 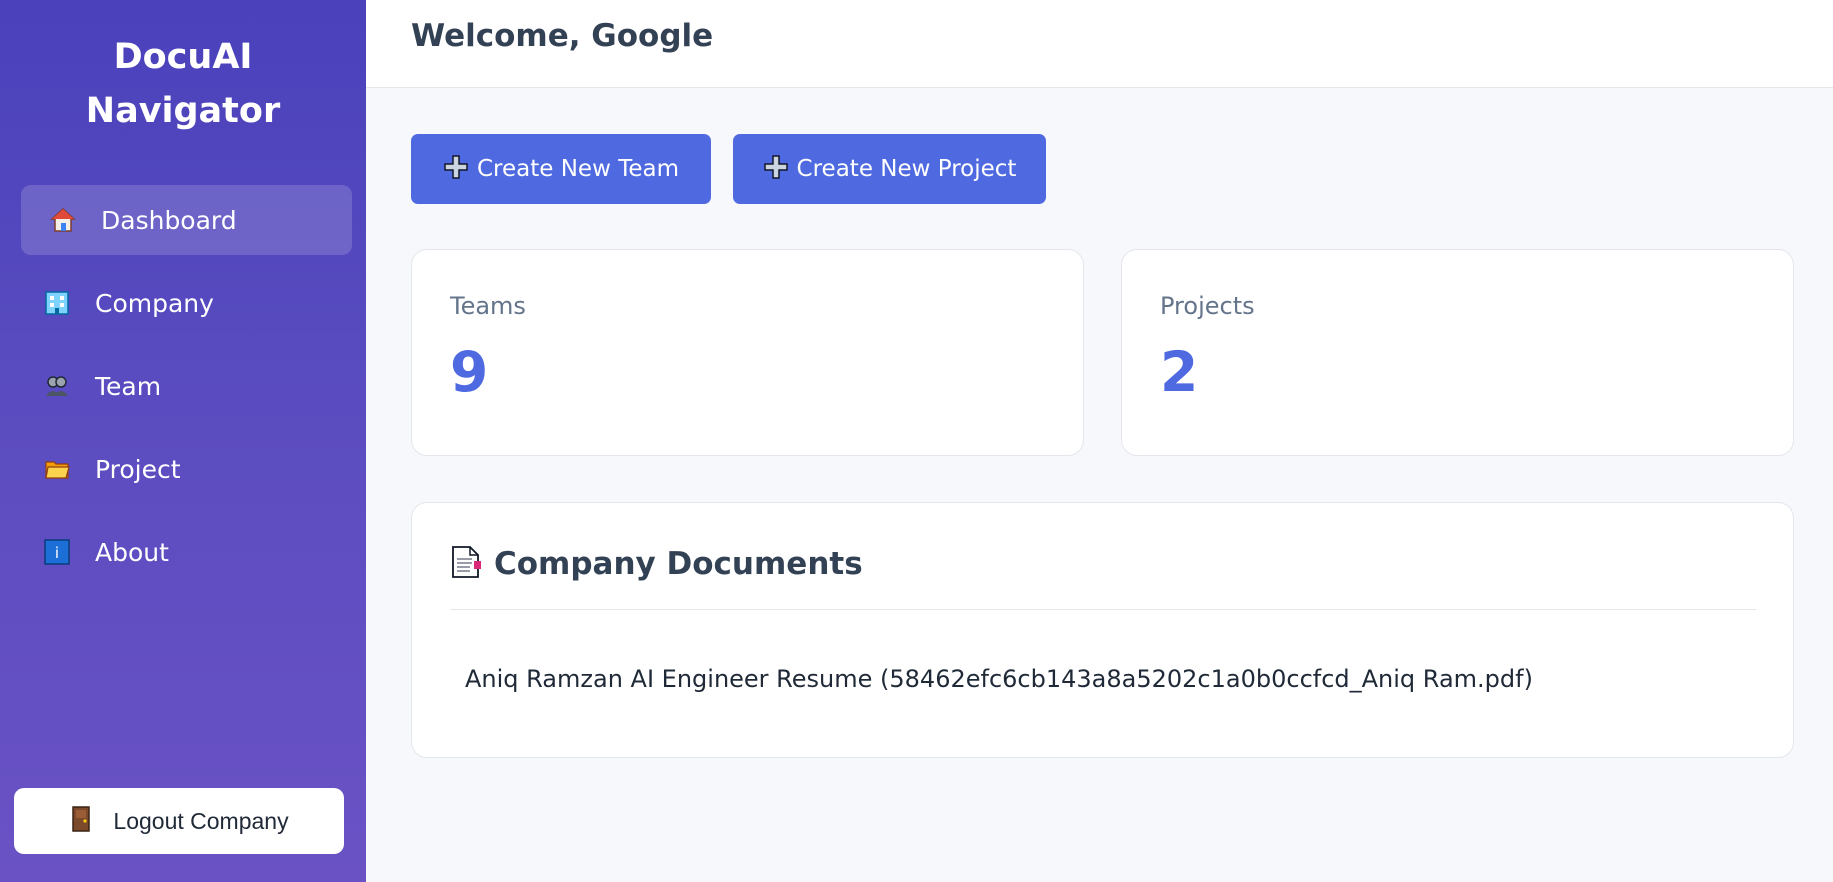 What do you see at coordinates (469, 372) in the screenshot?
I see `teams-stat-value: 9` at bounding box center [469, 372].